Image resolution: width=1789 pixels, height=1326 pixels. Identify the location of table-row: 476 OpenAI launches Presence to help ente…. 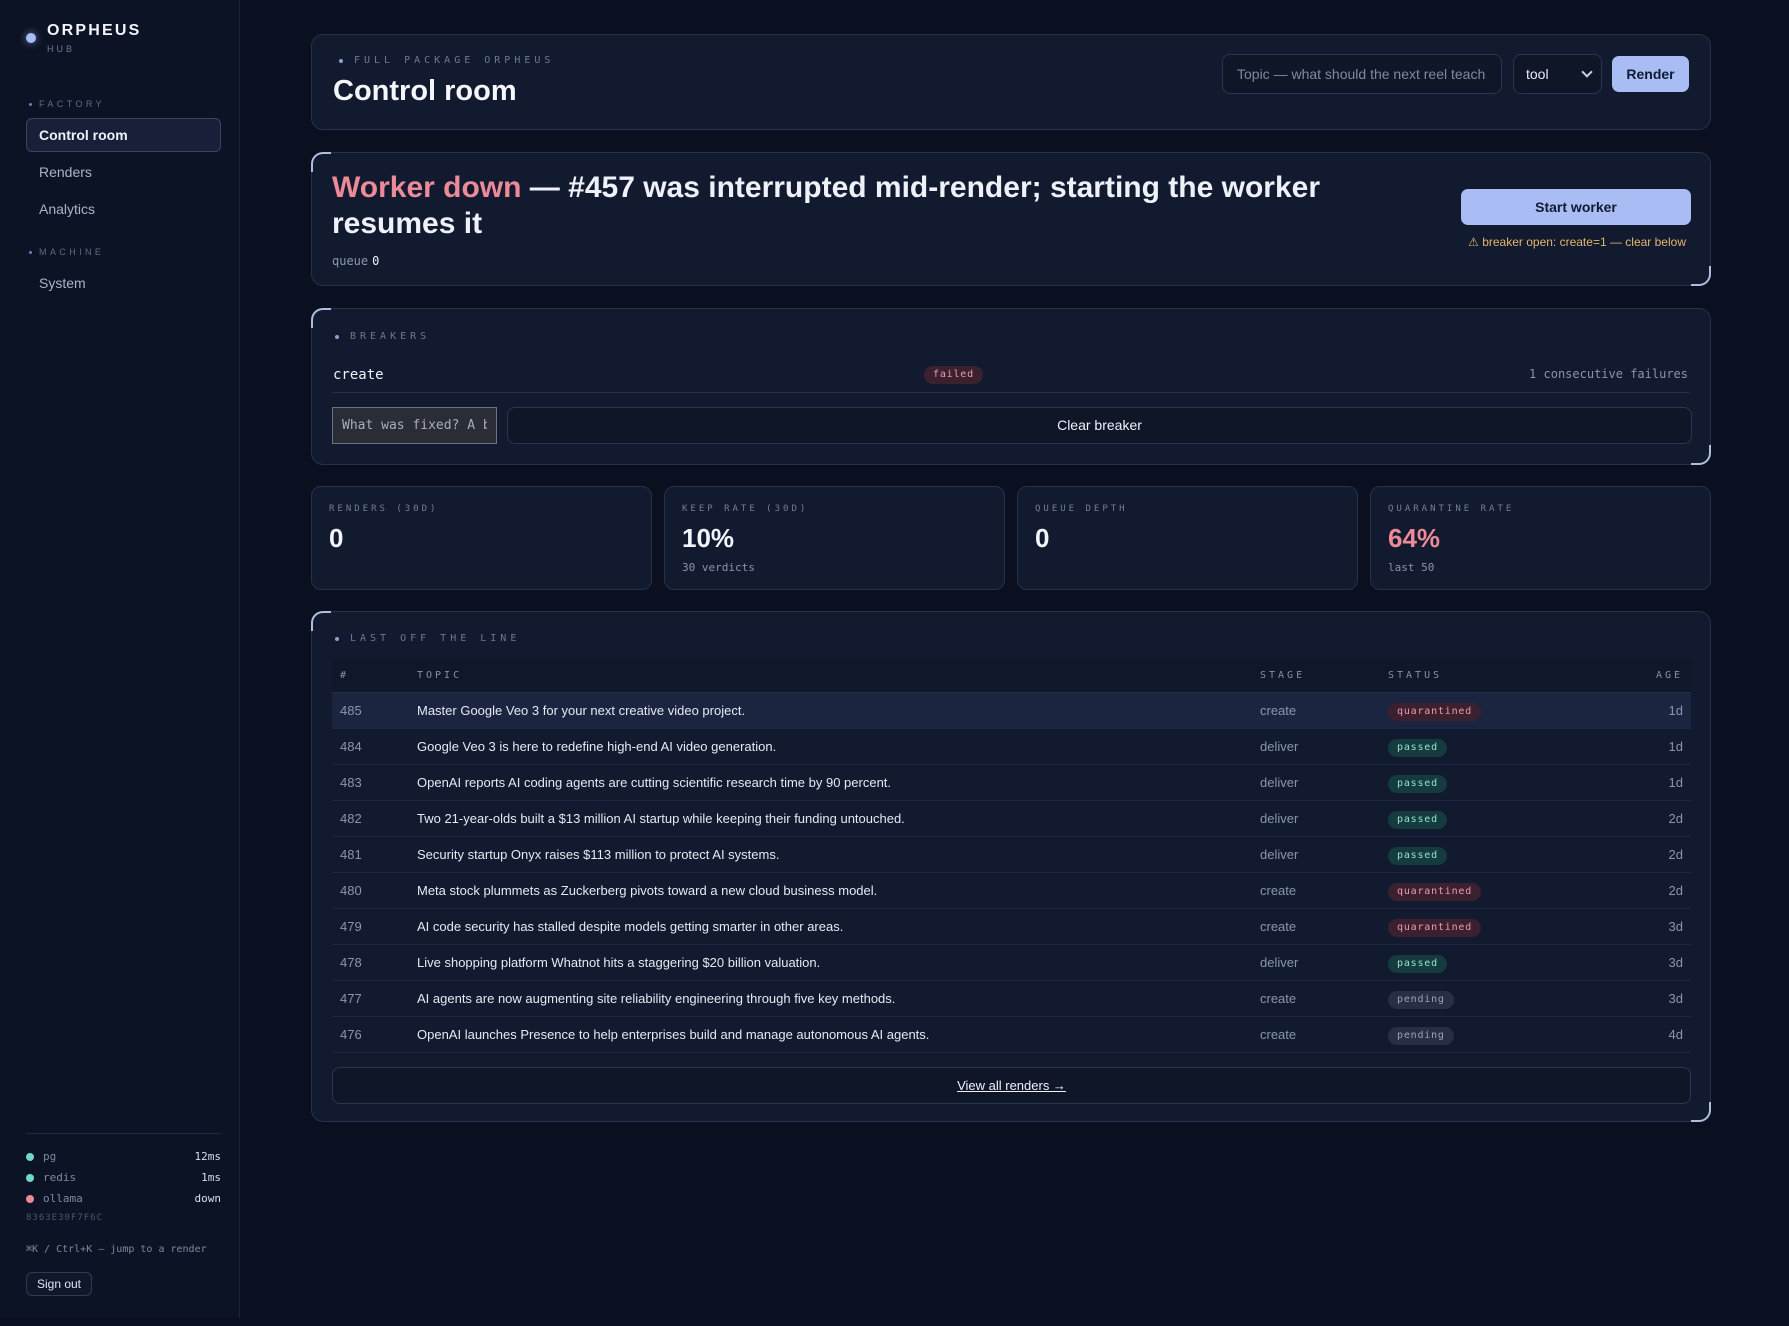
(1011, 1035).